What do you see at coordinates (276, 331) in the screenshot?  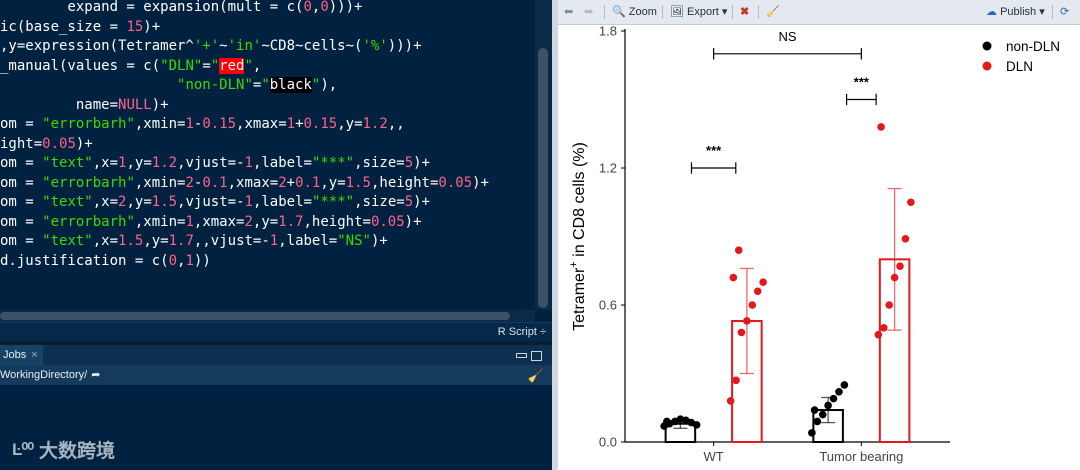 I see `editor-status-bar: R Script ÷` at bounding box center [276, 331].